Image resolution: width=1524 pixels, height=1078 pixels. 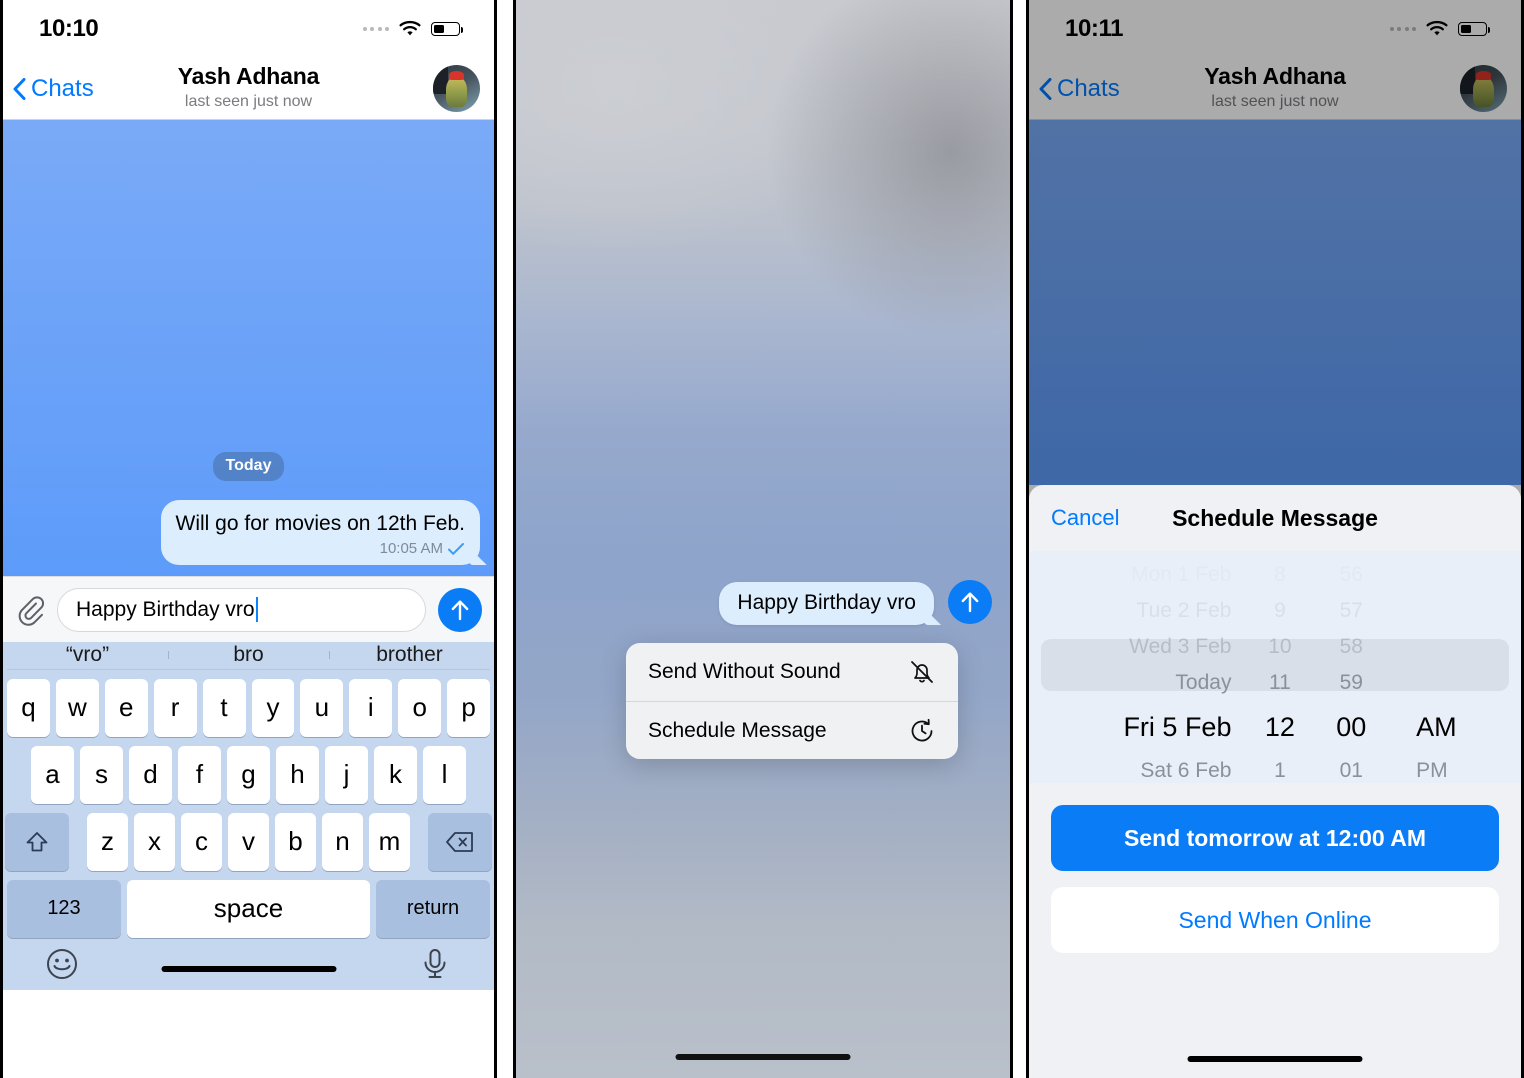 What do you see at coordinates (77, 707) in the screenshot?
I see `key-w: w` at bounding box center [77, 707].